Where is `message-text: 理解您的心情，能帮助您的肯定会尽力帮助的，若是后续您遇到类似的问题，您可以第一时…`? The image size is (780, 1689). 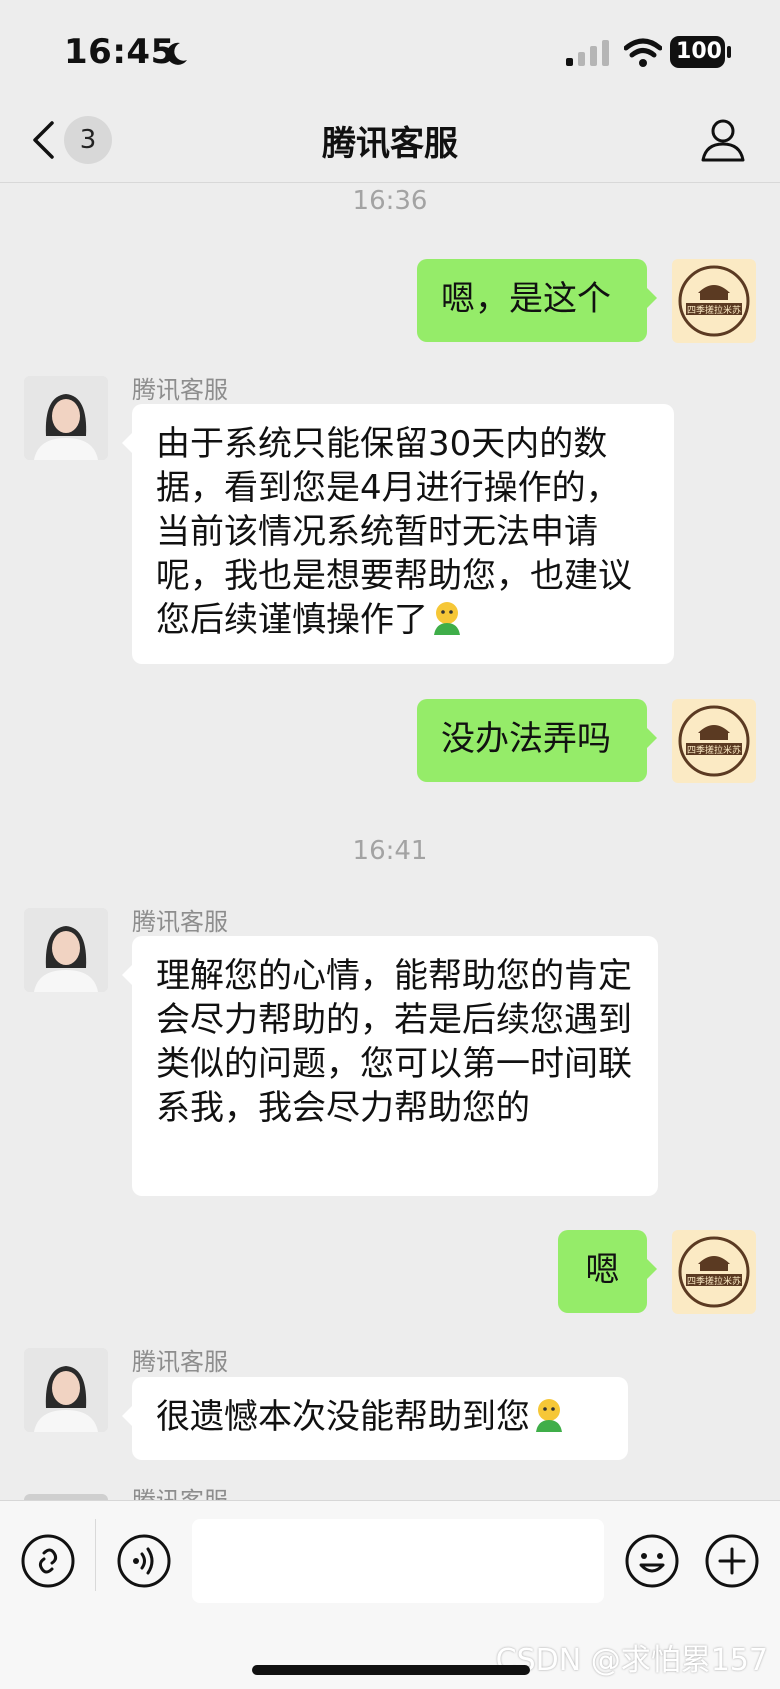
message-text: 理解您的心情，能帮助您的肯定会尽力帮助的，若是后续您遇到类似的问题，您可以第一时… is located at coordinates (394, 1042).